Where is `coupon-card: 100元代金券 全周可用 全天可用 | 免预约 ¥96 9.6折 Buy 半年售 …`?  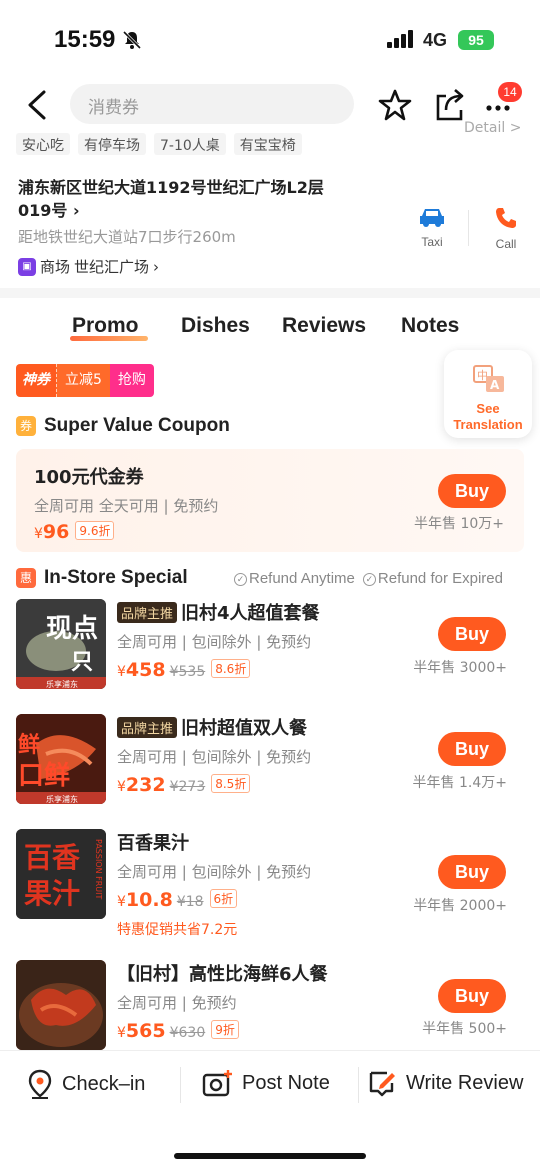
coupon-card: 100元代金券 全周可用 全天可用 | 免预约 ¥96 9.6折 Buy 半年售 … is located at coordinates (270, 500).